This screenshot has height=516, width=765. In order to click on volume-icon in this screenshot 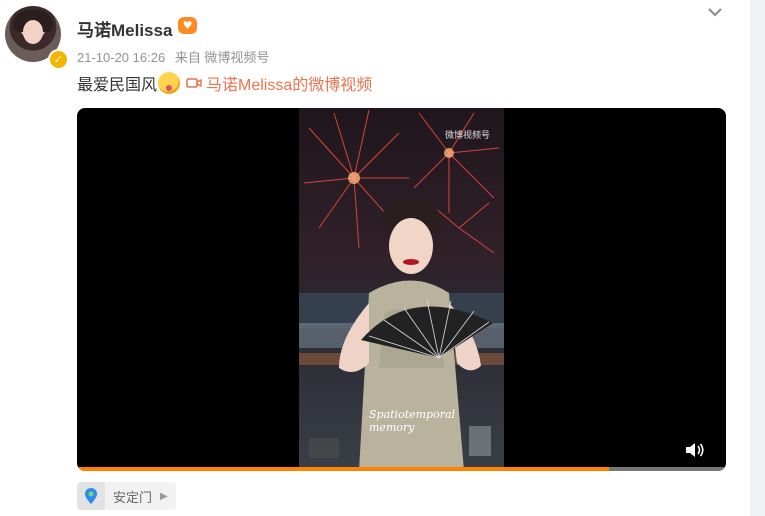, I will do `click(695, 450)`.